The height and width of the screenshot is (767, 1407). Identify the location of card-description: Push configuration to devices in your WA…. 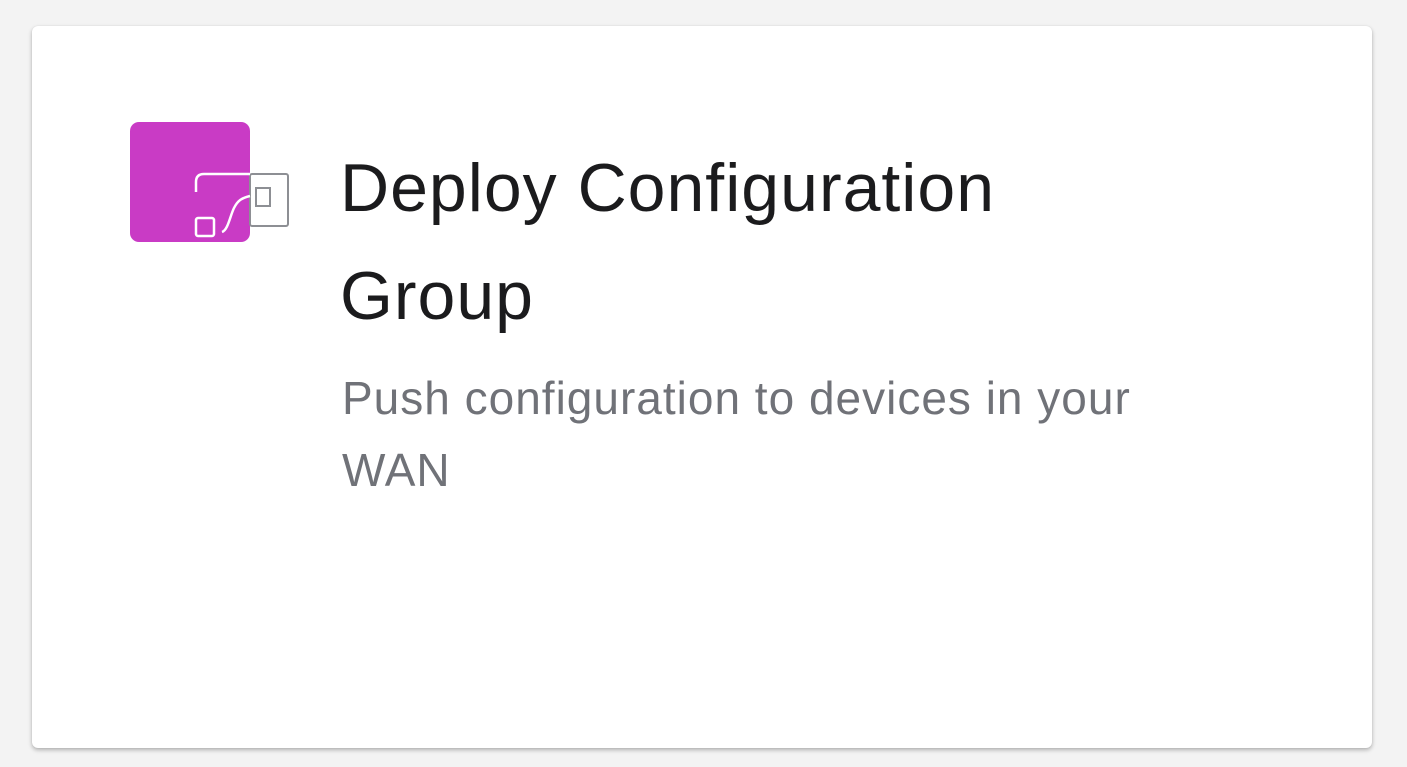
(736, 434).